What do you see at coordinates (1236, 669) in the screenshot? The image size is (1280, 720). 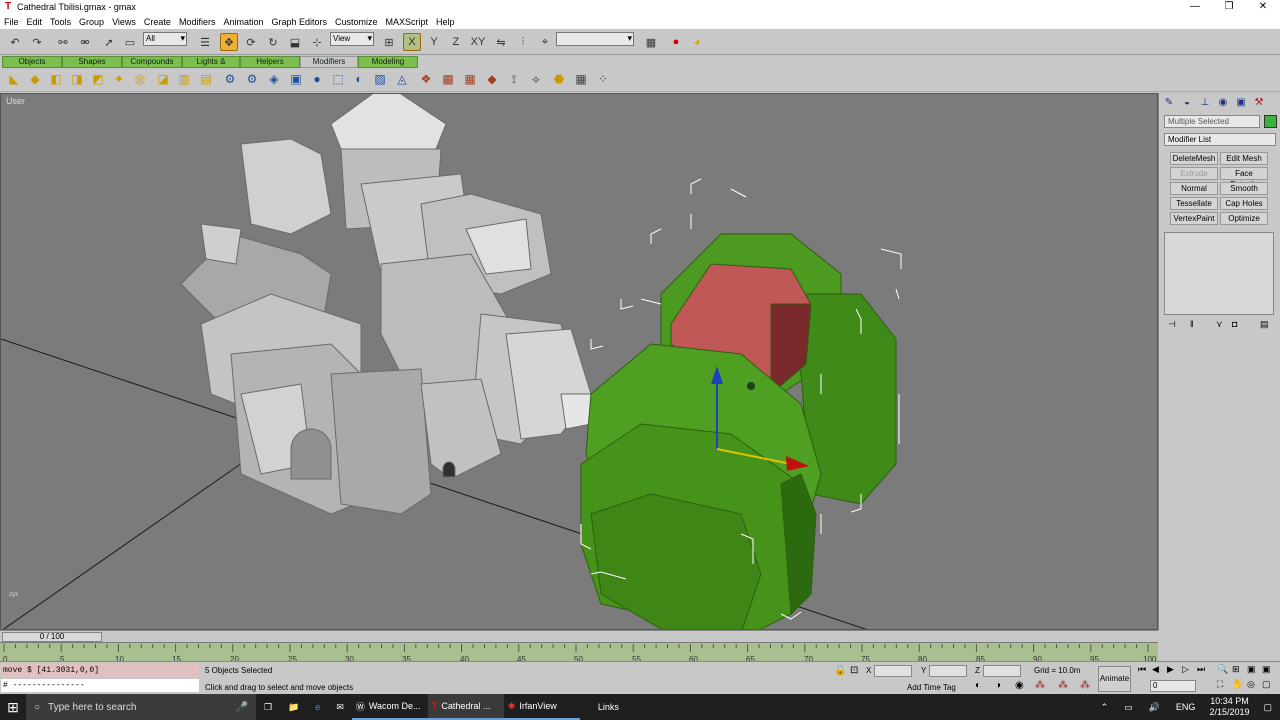 I see `zoom-all-icon: ⊞` at bounding box center [1236, 669].